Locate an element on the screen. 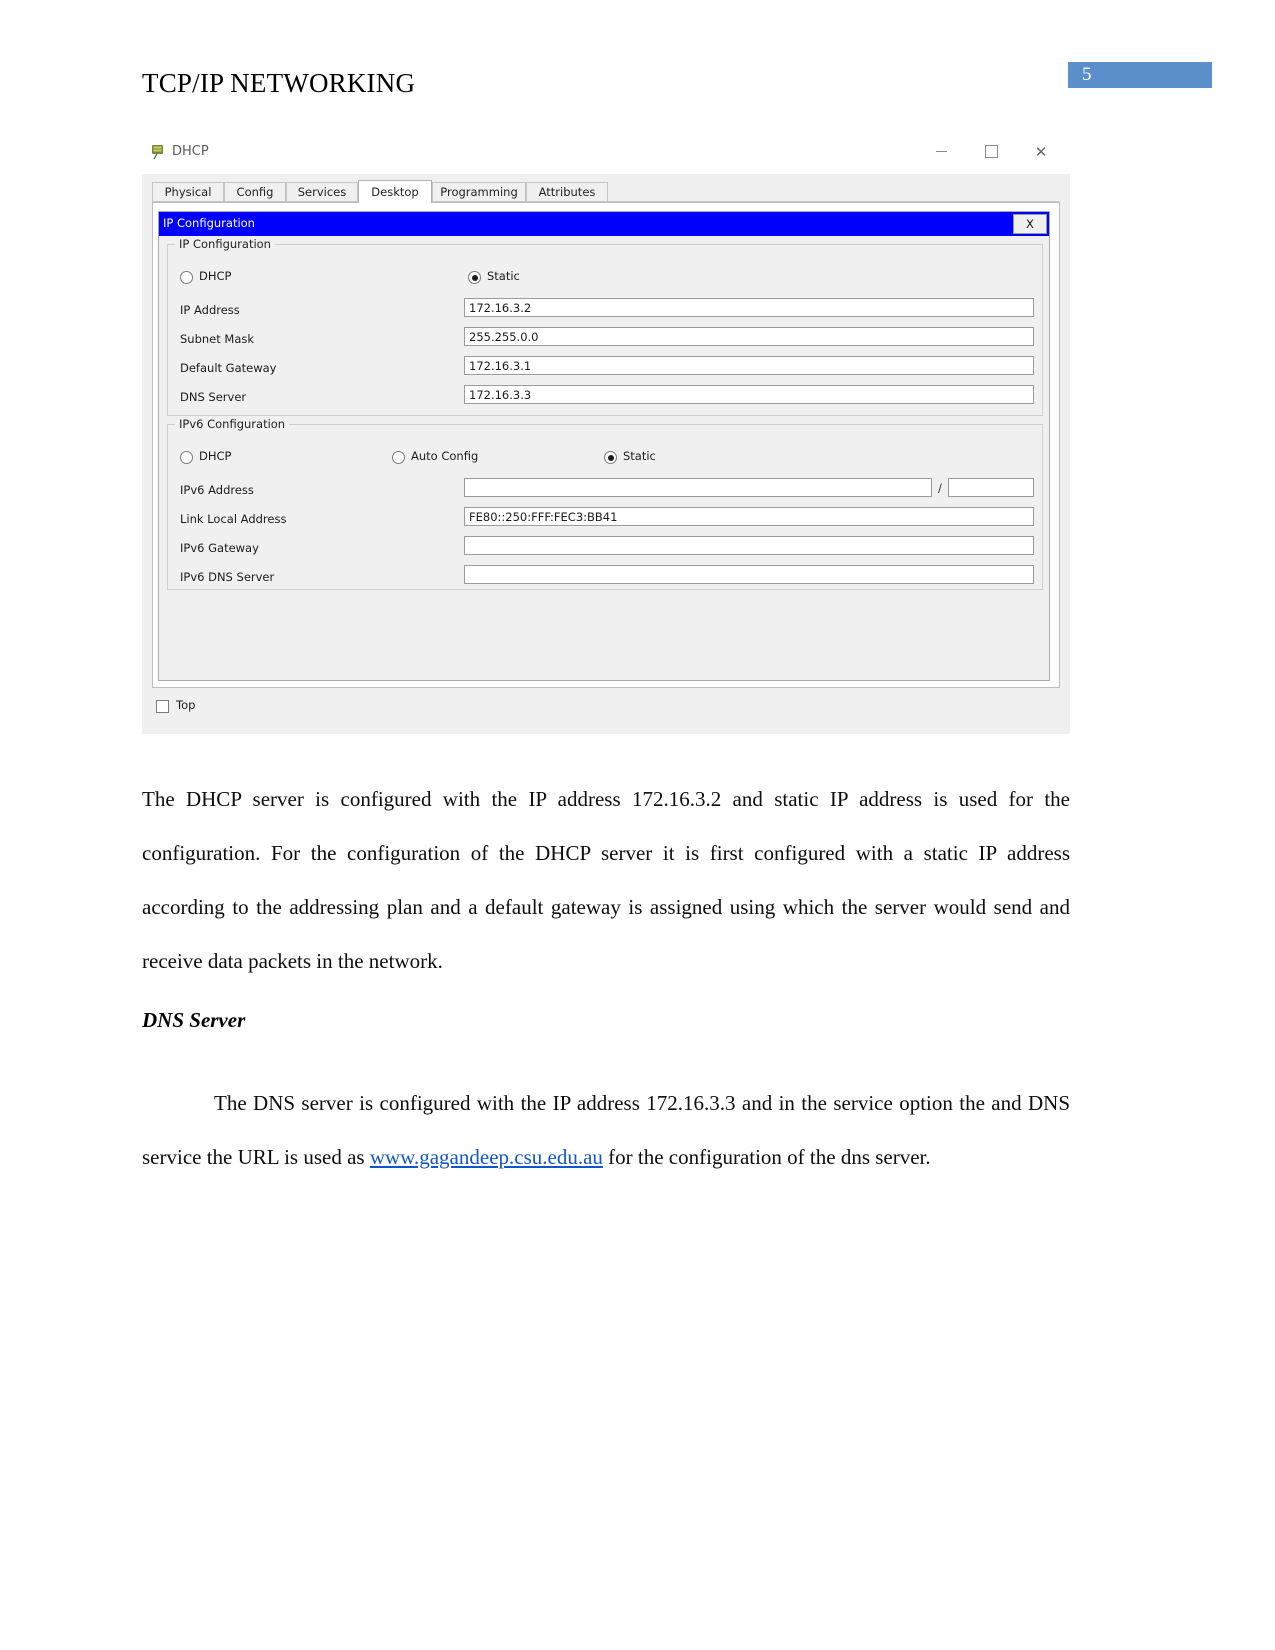 This screenshot has height=1650, width=1275. tab-label: Programming is located at coordinates (479, 192).